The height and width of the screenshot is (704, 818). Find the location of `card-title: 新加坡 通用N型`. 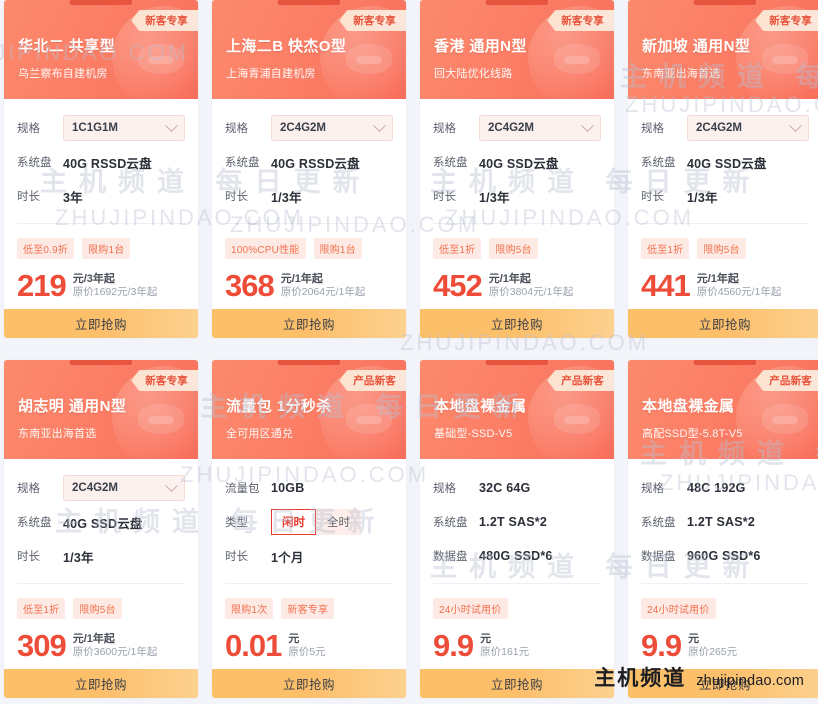

card-title: 新加坡 通用N型 is located at coordinates (696, 46).